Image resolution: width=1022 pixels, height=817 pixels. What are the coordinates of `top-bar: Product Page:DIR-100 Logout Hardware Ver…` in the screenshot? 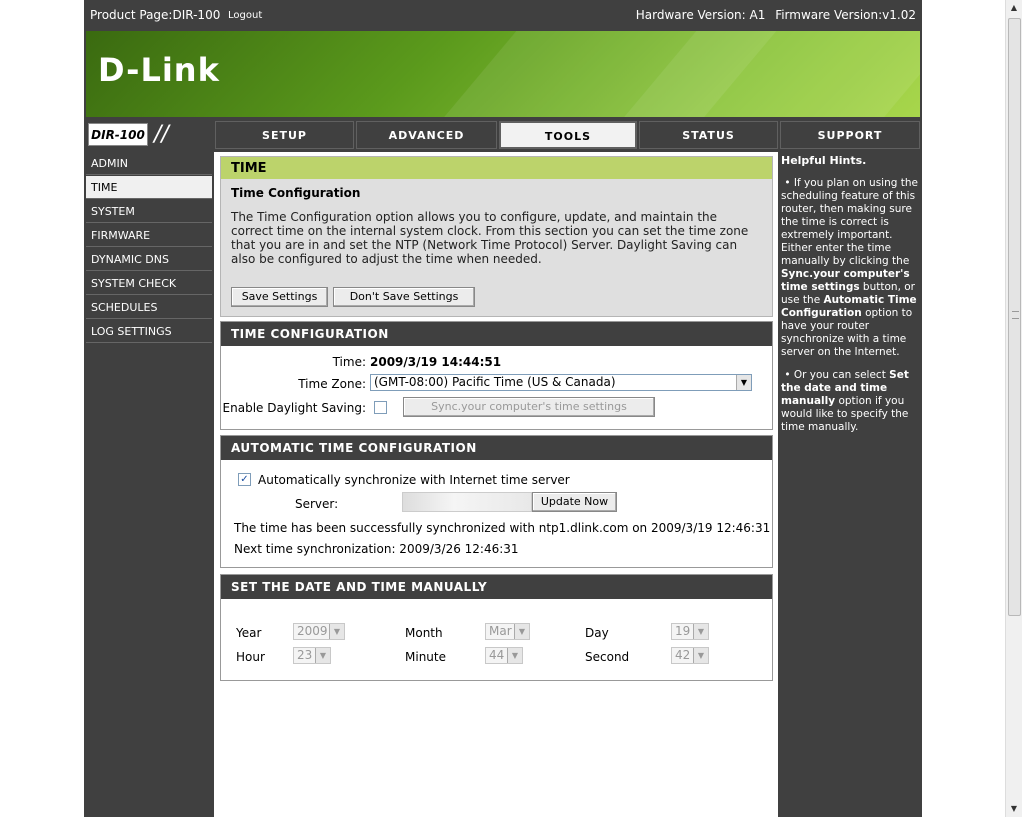 It's located at (503, 15).